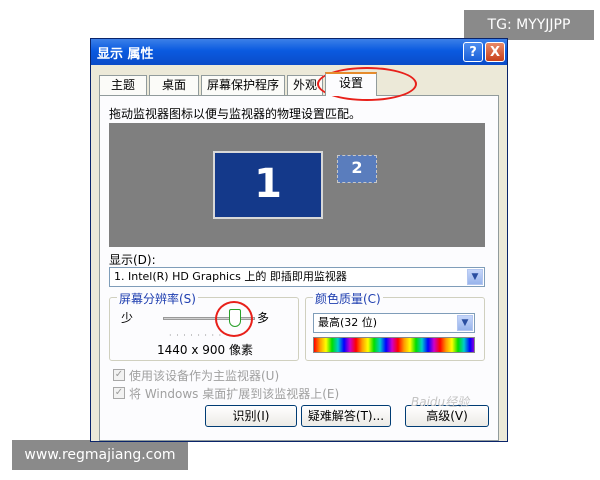 This screenshot has height=480, width=600. What do you see at coordinates (440, 402) in the screenshot?
I see `baidu-watermark: Baidu经验` at bounding box center [440, 402].